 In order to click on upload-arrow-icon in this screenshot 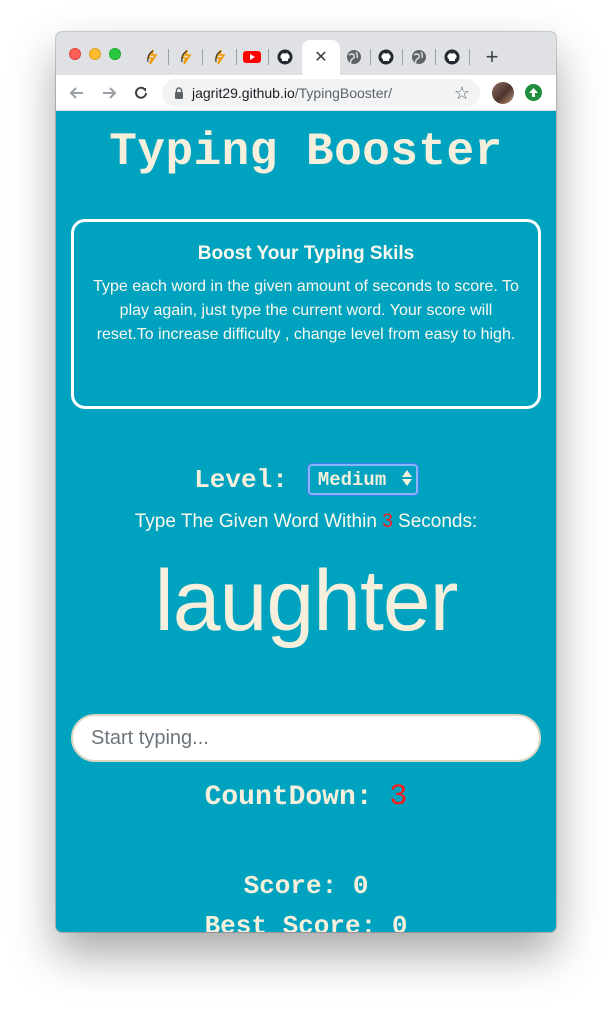, I will do `click(533, 92)`.